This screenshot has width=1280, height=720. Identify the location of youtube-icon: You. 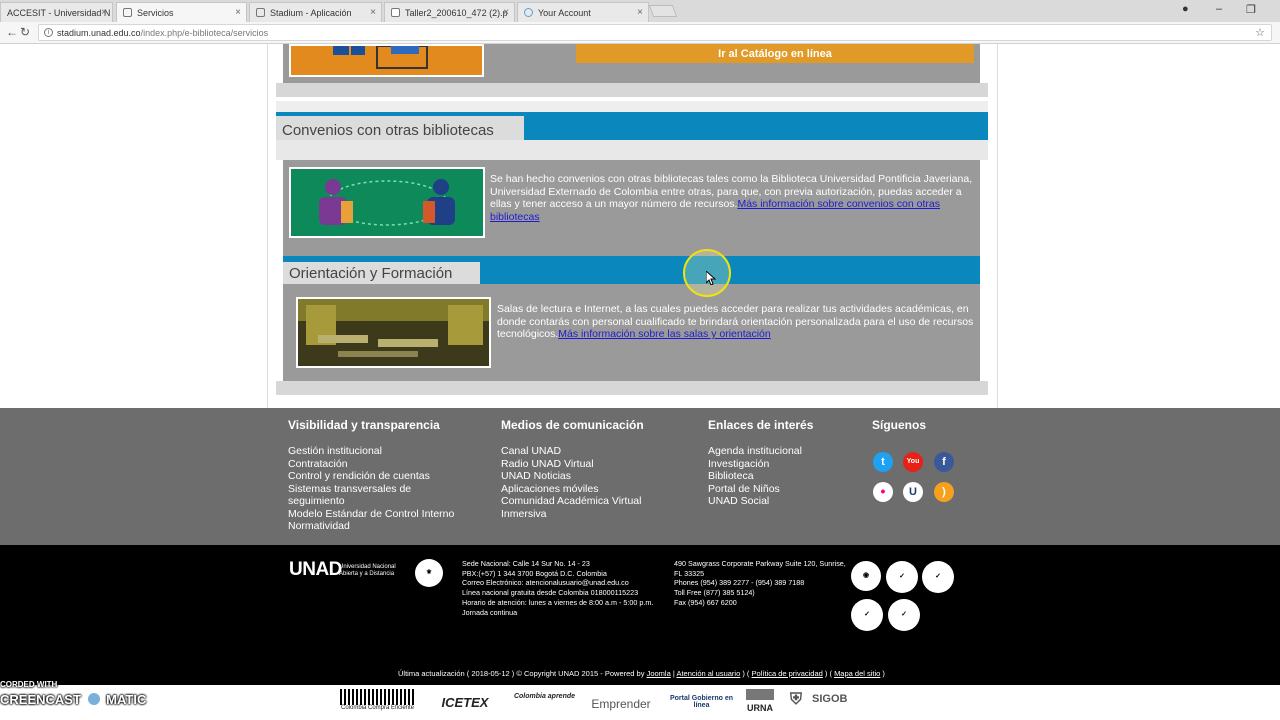
(913, 462).